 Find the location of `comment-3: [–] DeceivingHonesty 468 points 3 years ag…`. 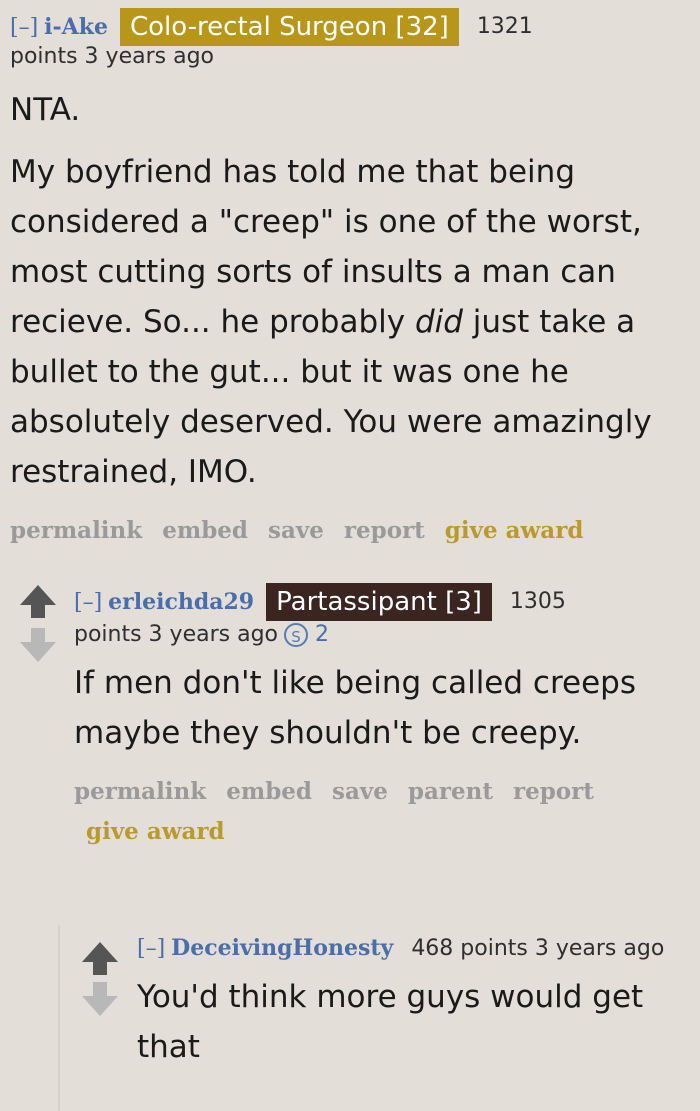

comment-3: [–] DeceivingHonesty 468 points 3 years ag… is located at coordinates (416, 1001).